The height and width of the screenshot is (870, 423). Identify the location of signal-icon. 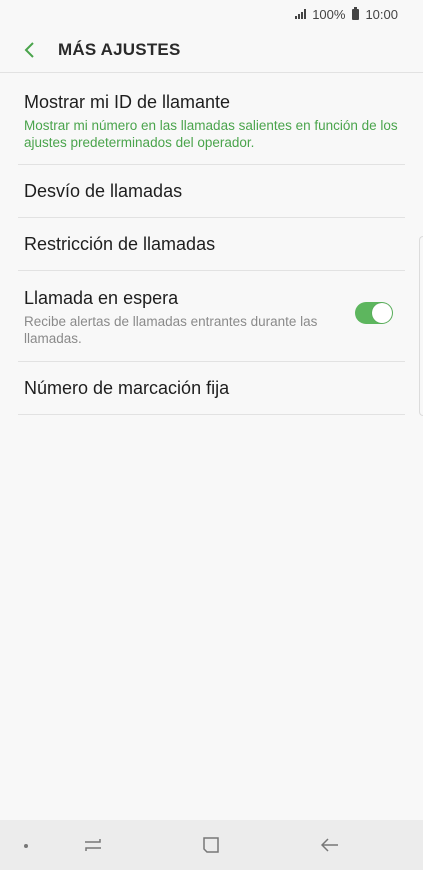
(301, 14).